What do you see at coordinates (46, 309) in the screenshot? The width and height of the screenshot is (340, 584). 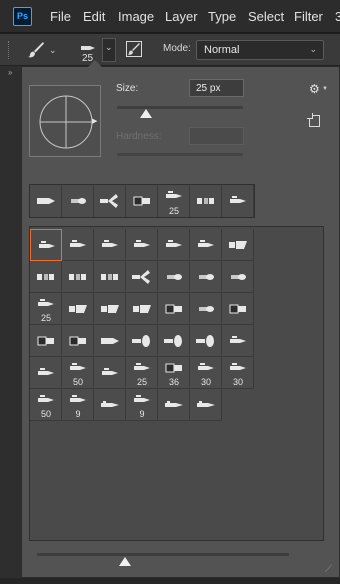 I see `grid-brush-preset: 25` at bounding box center [46, 309].